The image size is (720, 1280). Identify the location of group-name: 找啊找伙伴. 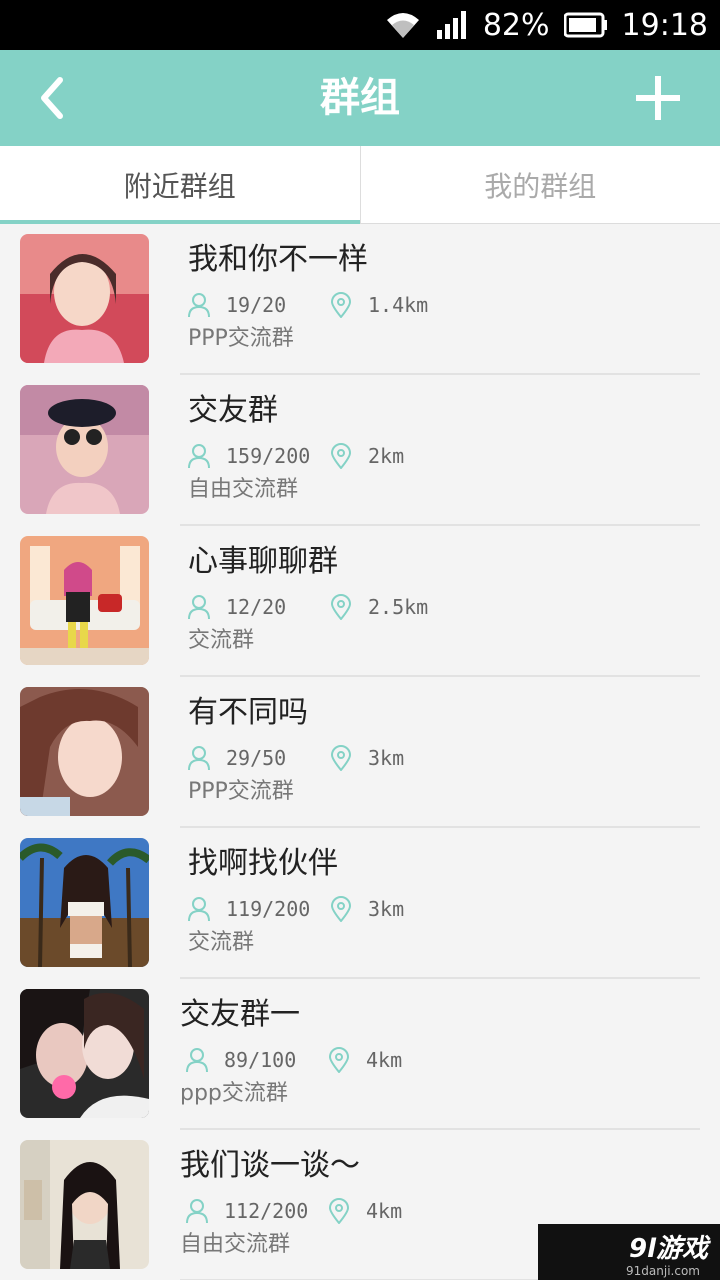
(263, 863).